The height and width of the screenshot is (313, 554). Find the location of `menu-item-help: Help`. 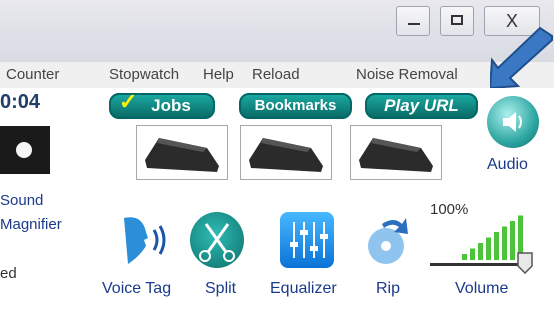

menu-item-help: Help is located at coordinates (218, 74).